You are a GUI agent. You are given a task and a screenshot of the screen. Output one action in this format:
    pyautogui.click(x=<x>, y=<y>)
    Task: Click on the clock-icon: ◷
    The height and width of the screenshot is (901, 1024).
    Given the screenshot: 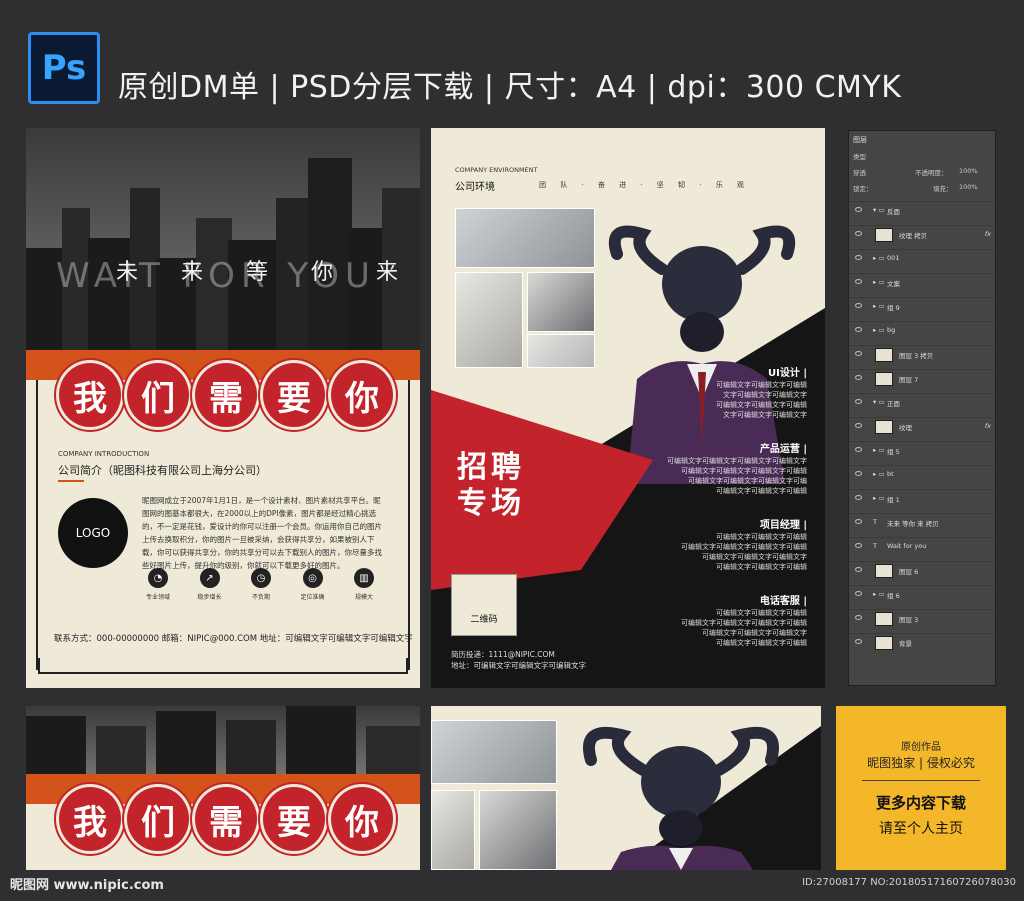 What is the action you would take?
    pyautogui.click(x=261, y=578)
    